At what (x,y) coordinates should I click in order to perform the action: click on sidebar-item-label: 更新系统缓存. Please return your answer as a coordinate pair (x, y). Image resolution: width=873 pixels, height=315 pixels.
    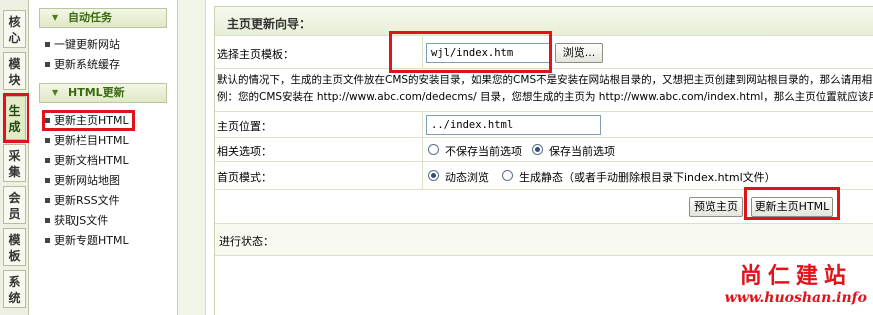
    Looking at the image, I should click on (87, 64).